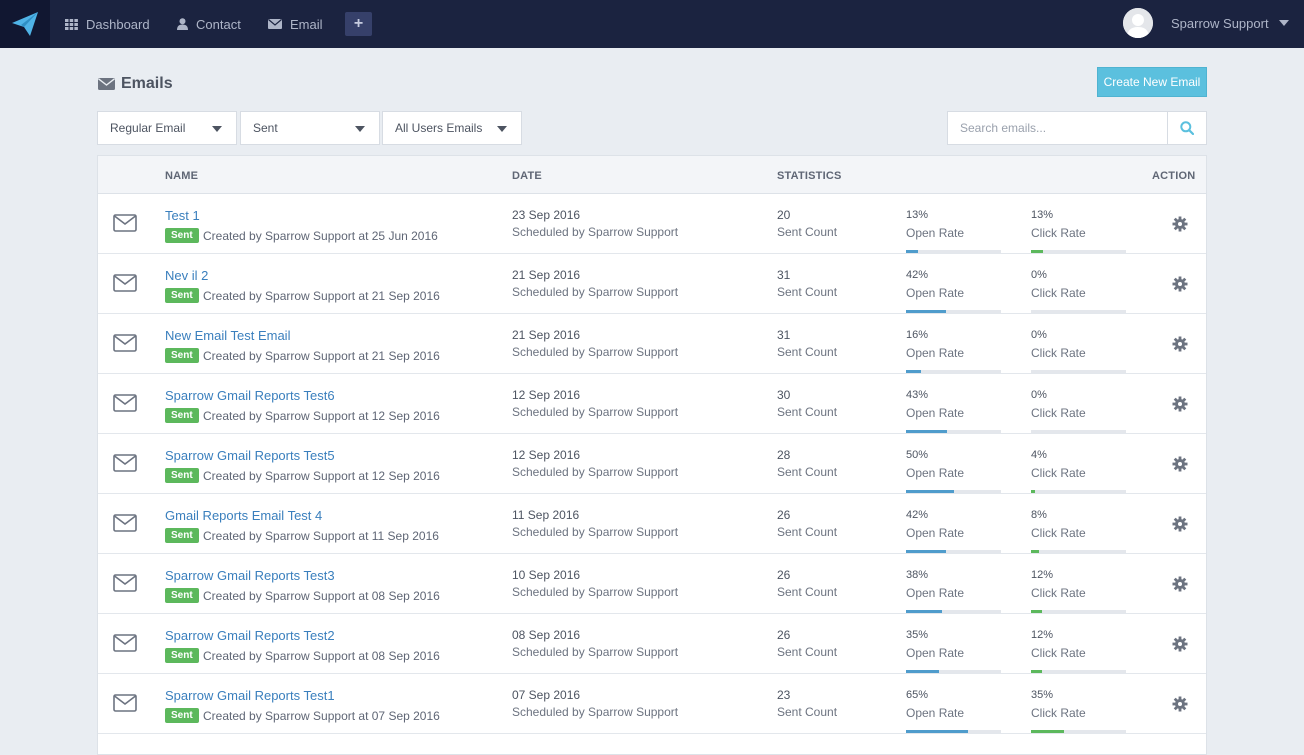 The width and height of the screenshot is (1304, 755). What do you see at coordinates (182, 215) in the screenshot?
I see `email-name-link: Test 1` at bounding box center [182, 215].